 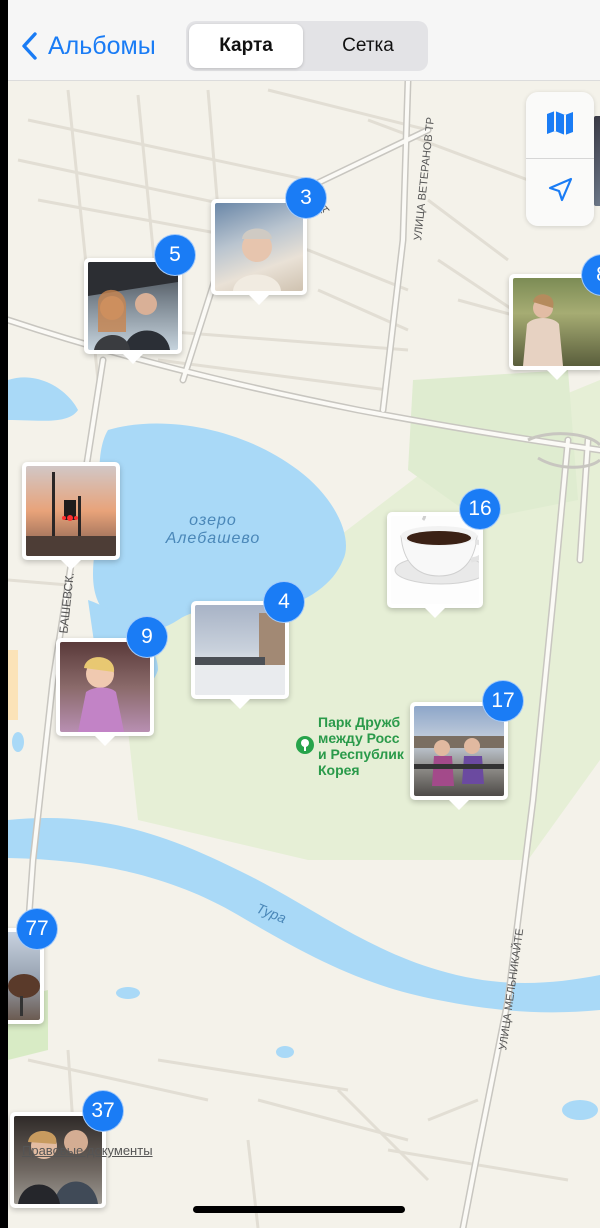 I want to click on current-location-button, so click(x=560, y=192).